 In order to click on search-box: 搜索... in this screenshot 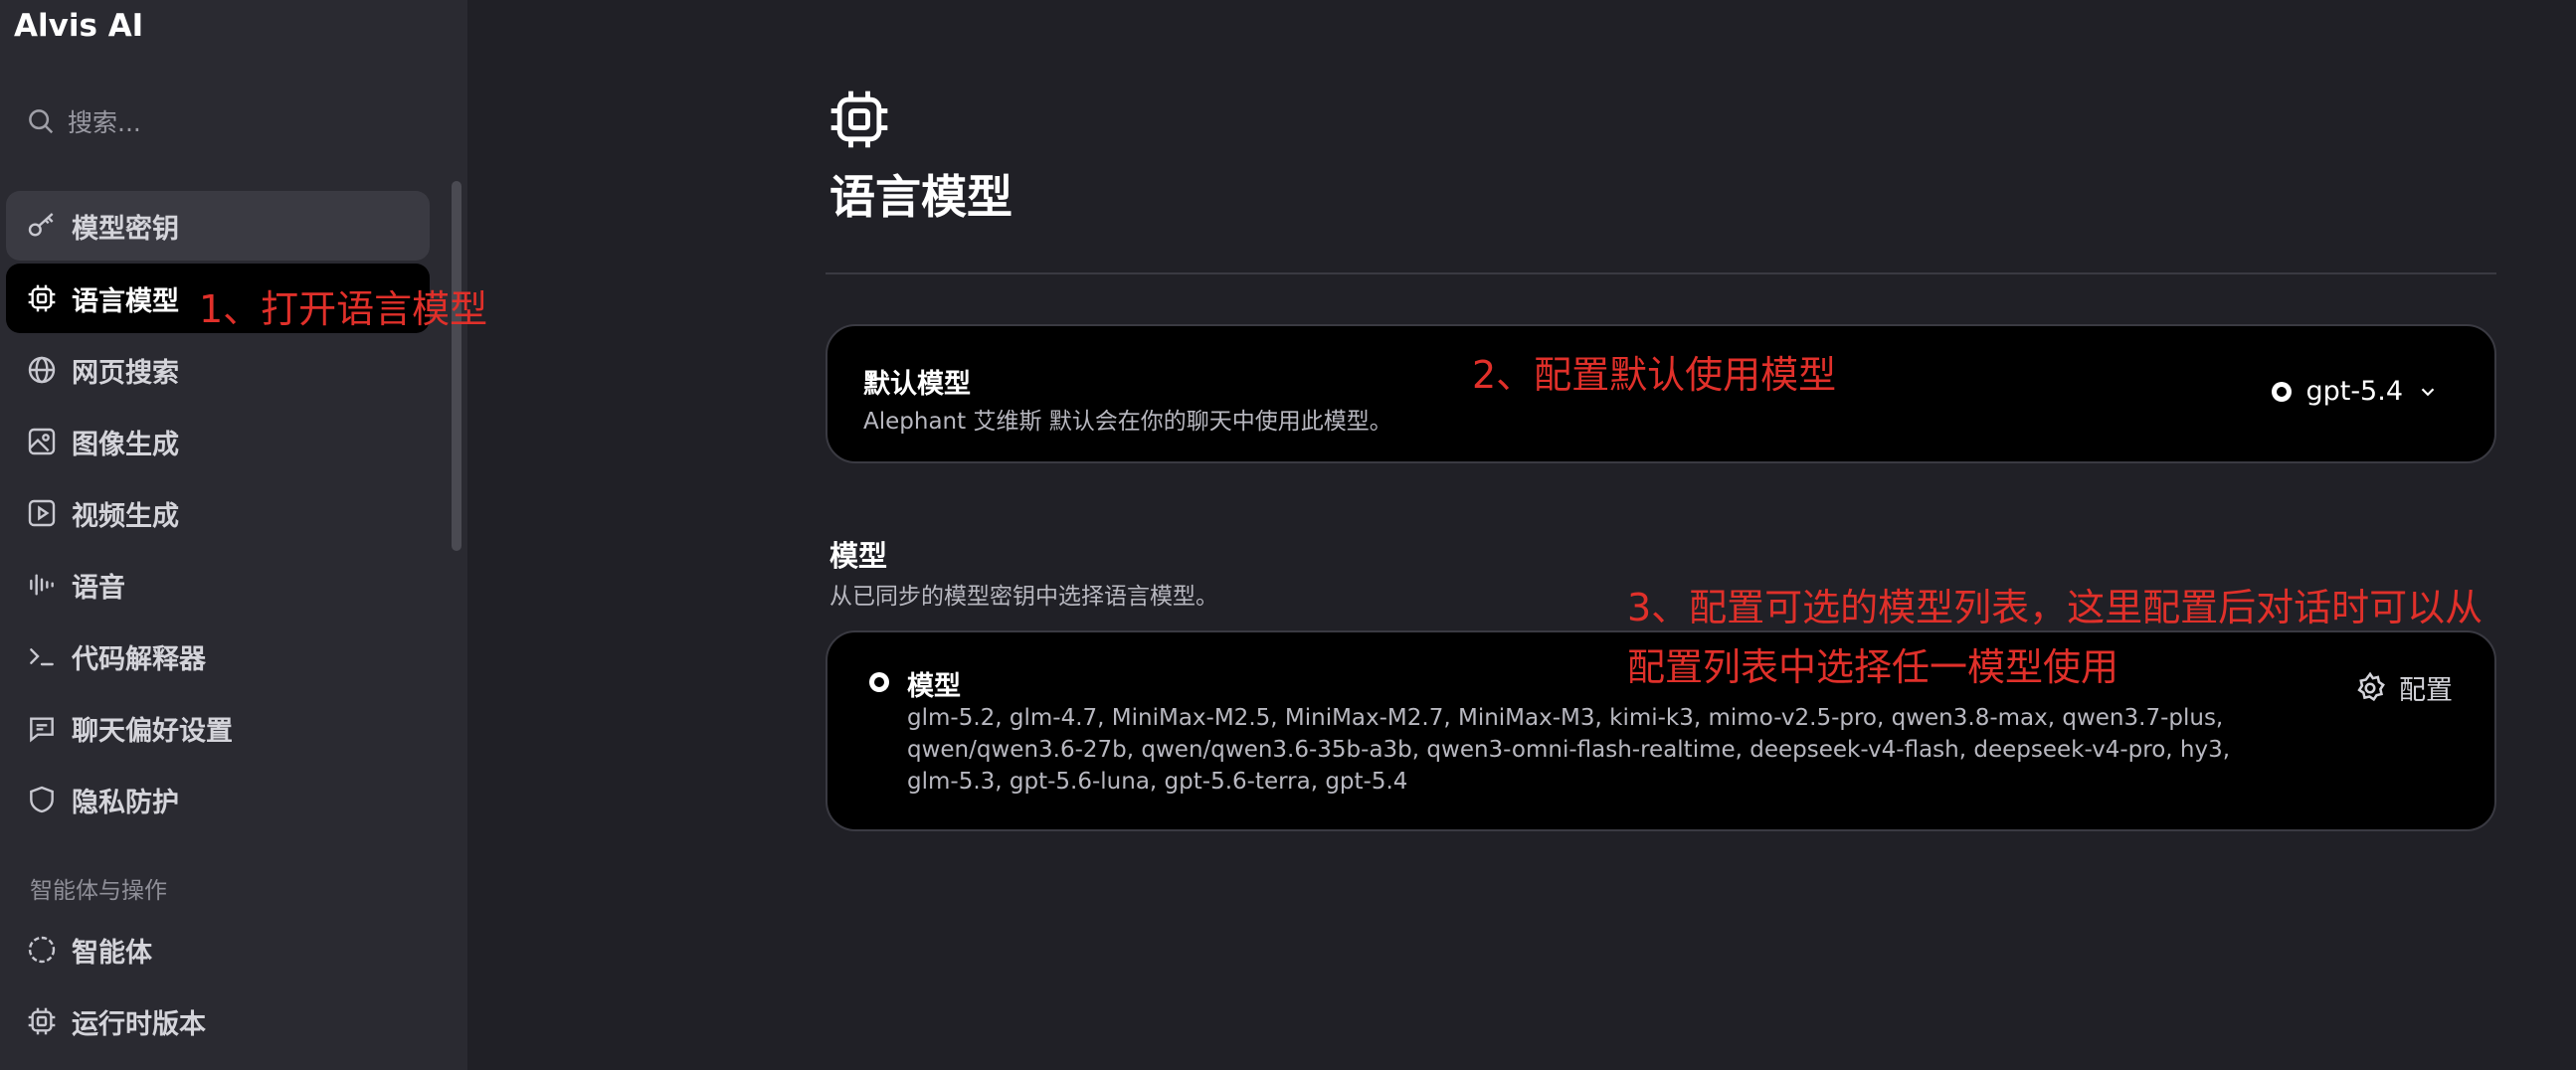, I will do `click(83, 121)`.